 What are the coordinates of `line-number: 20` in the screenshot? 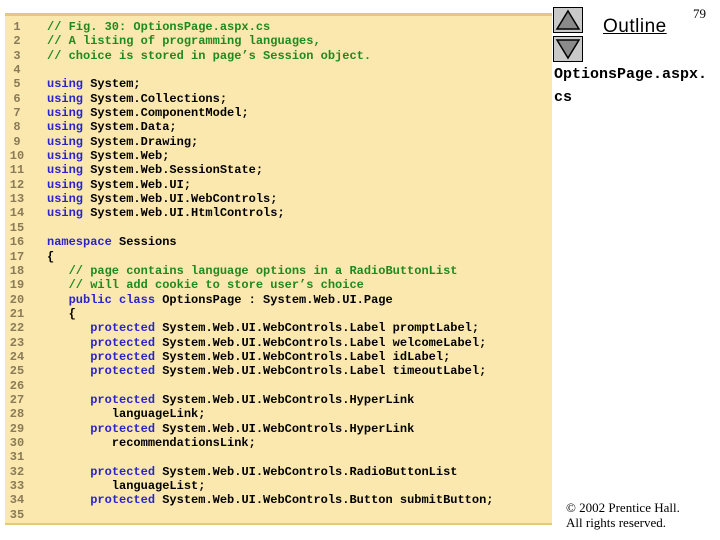 It's located at (17, 299).